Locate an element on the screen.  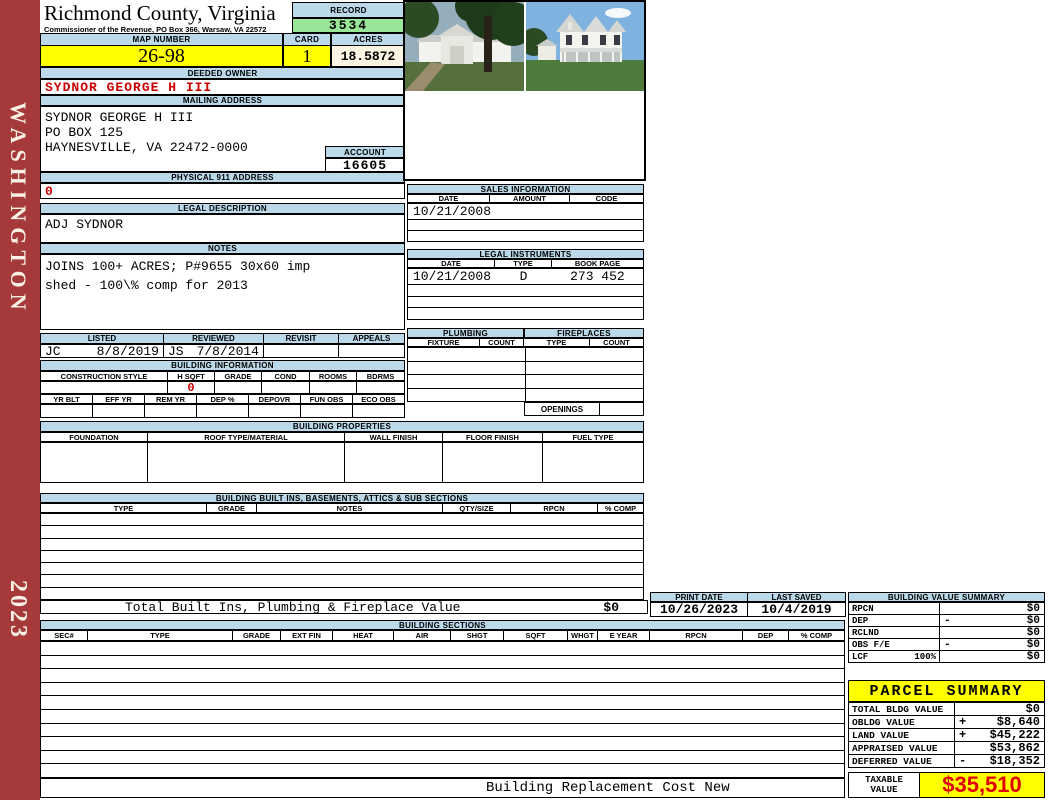
fire-type-label: TYPE is located at coordinates (557, 342).